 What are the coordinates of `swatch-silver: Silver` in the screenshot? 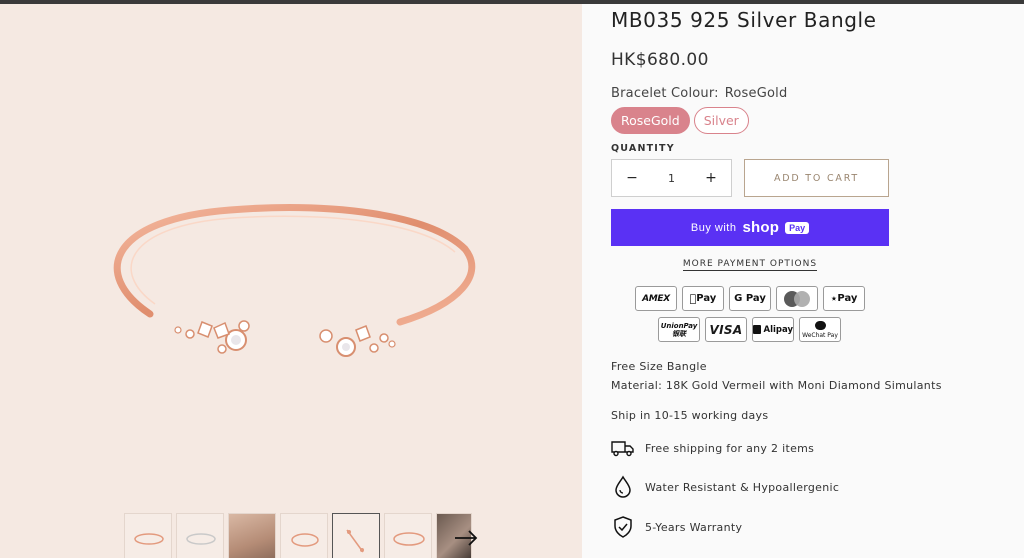 It's located at (721, 120).